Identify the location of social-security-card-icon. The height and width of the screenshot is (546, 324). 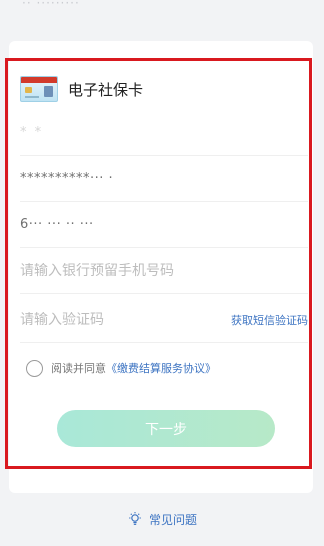
(39, 89).